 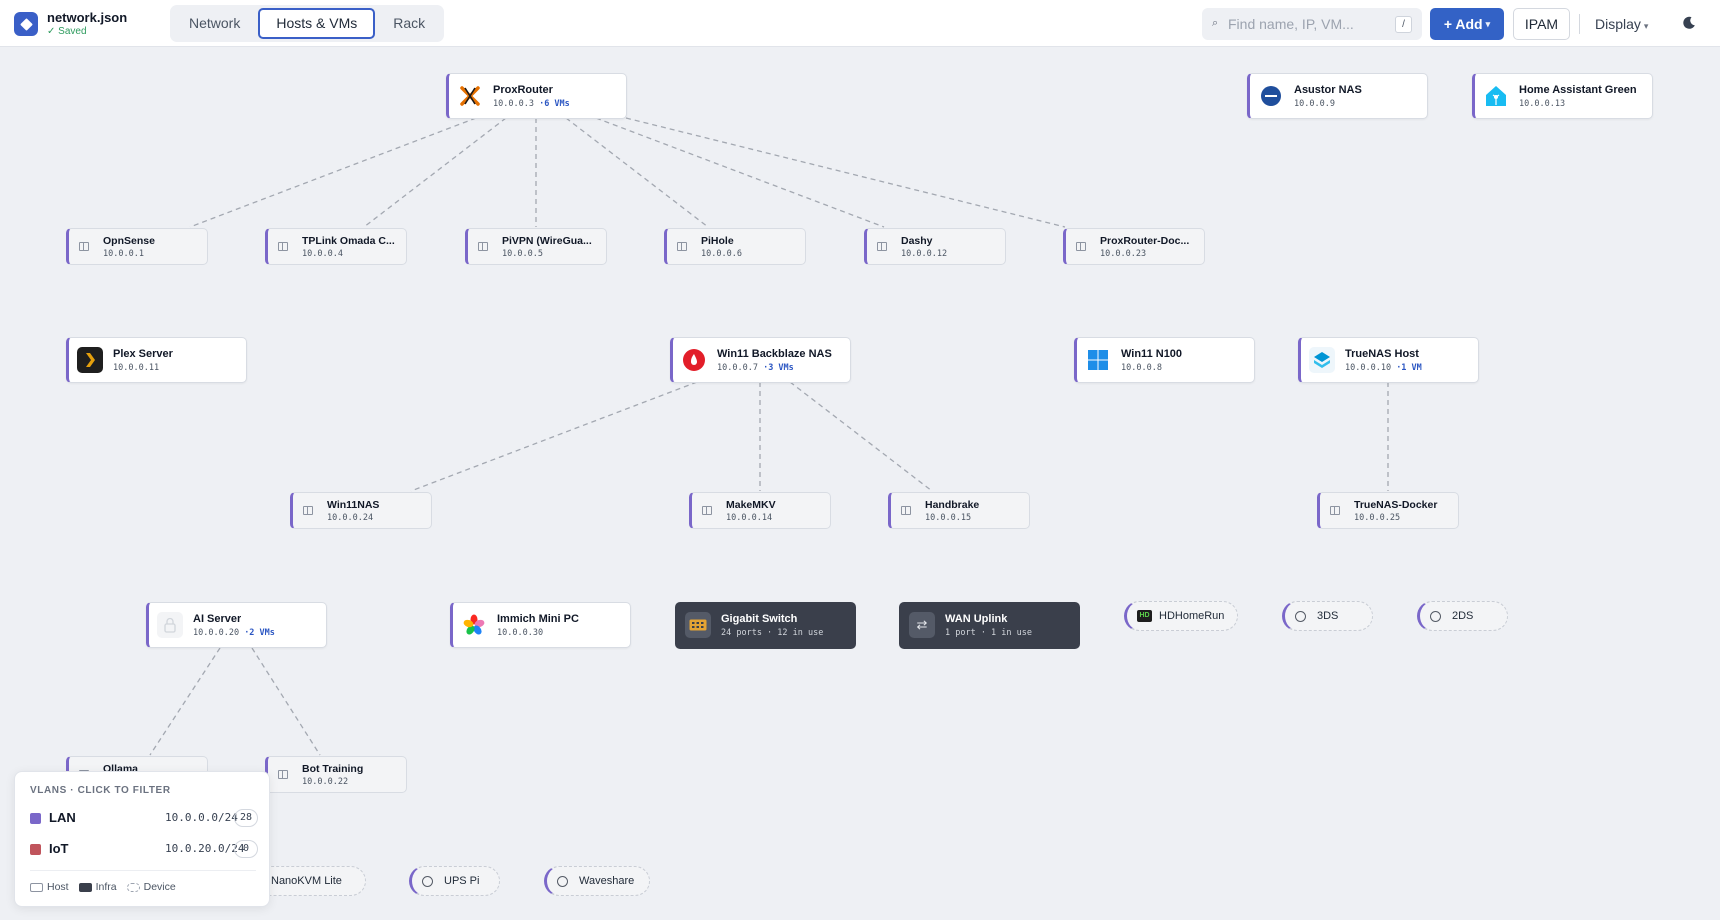 What do you see at coordinates (520, 633) in the screenshot?
I see `host-ip: 10.0.0.30` at bounding box center [520, 633].